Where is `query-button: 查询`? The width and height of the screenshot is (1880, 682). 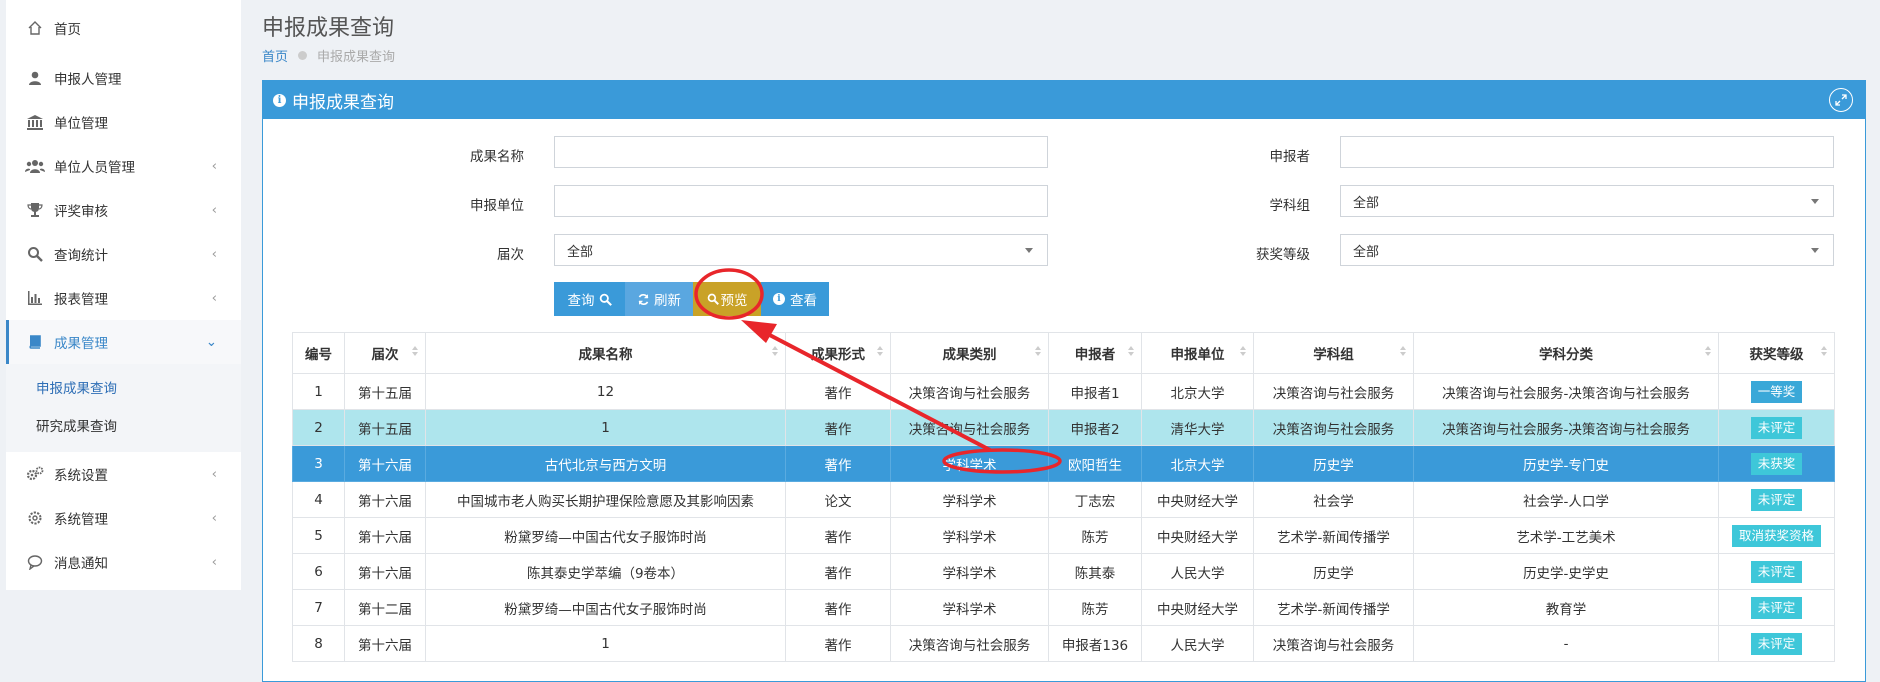
query-button: 查询 is located at coordinates (589, 299).